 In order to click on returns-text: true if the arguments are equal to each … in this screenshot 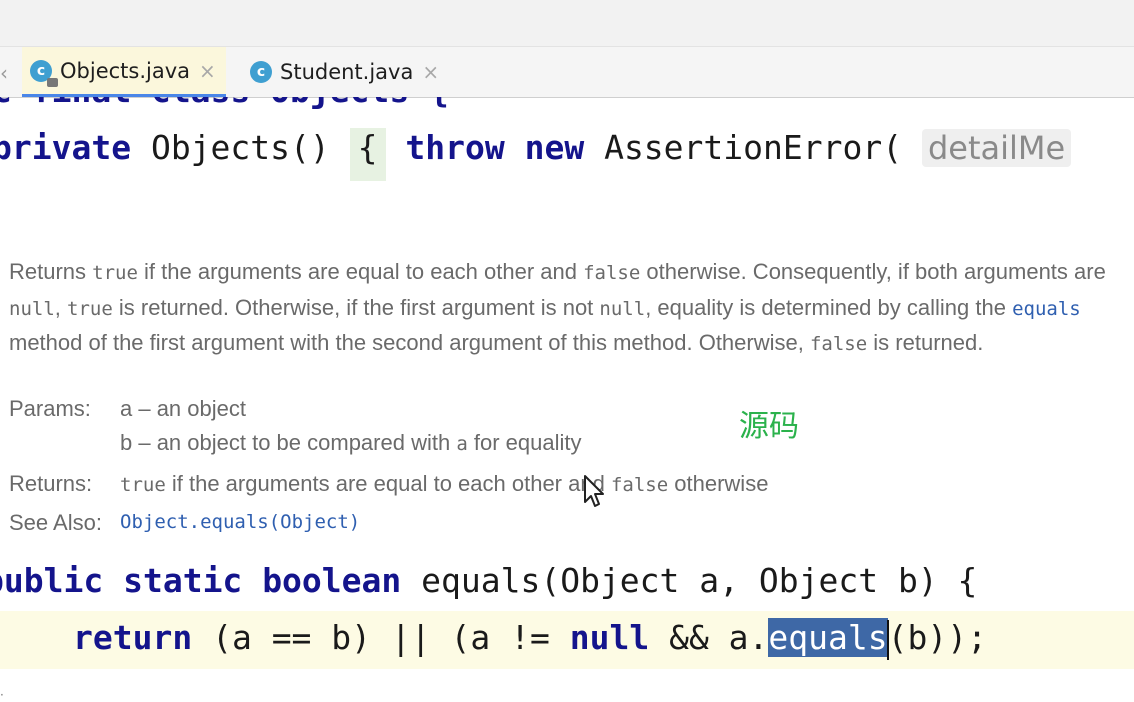, I will do `click(444, 483)`.